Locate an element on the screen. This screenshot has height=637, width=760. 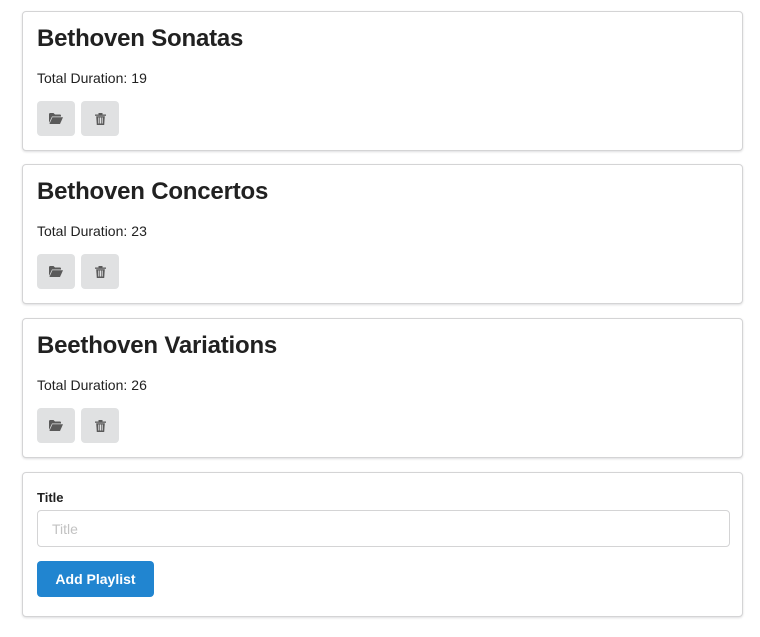
title-input is located at coordinates (383, 528).